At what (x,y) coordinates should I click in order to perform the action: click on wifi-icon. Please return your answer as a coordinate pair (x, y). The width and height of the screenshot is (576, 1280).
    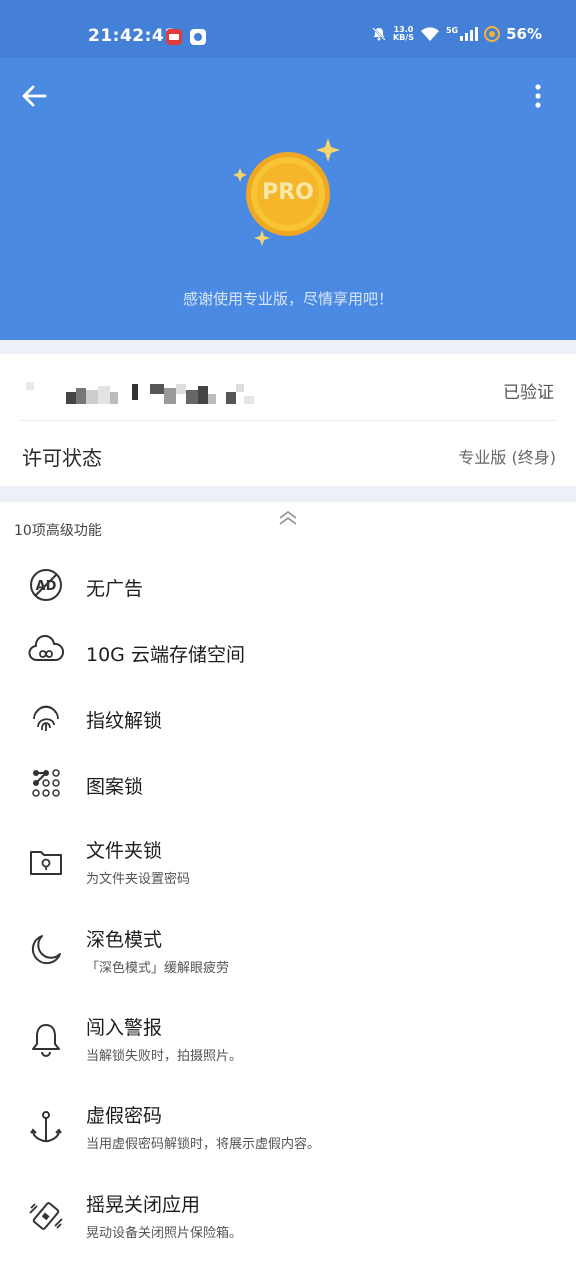
    Looking at the image, I should click on (429, 33).